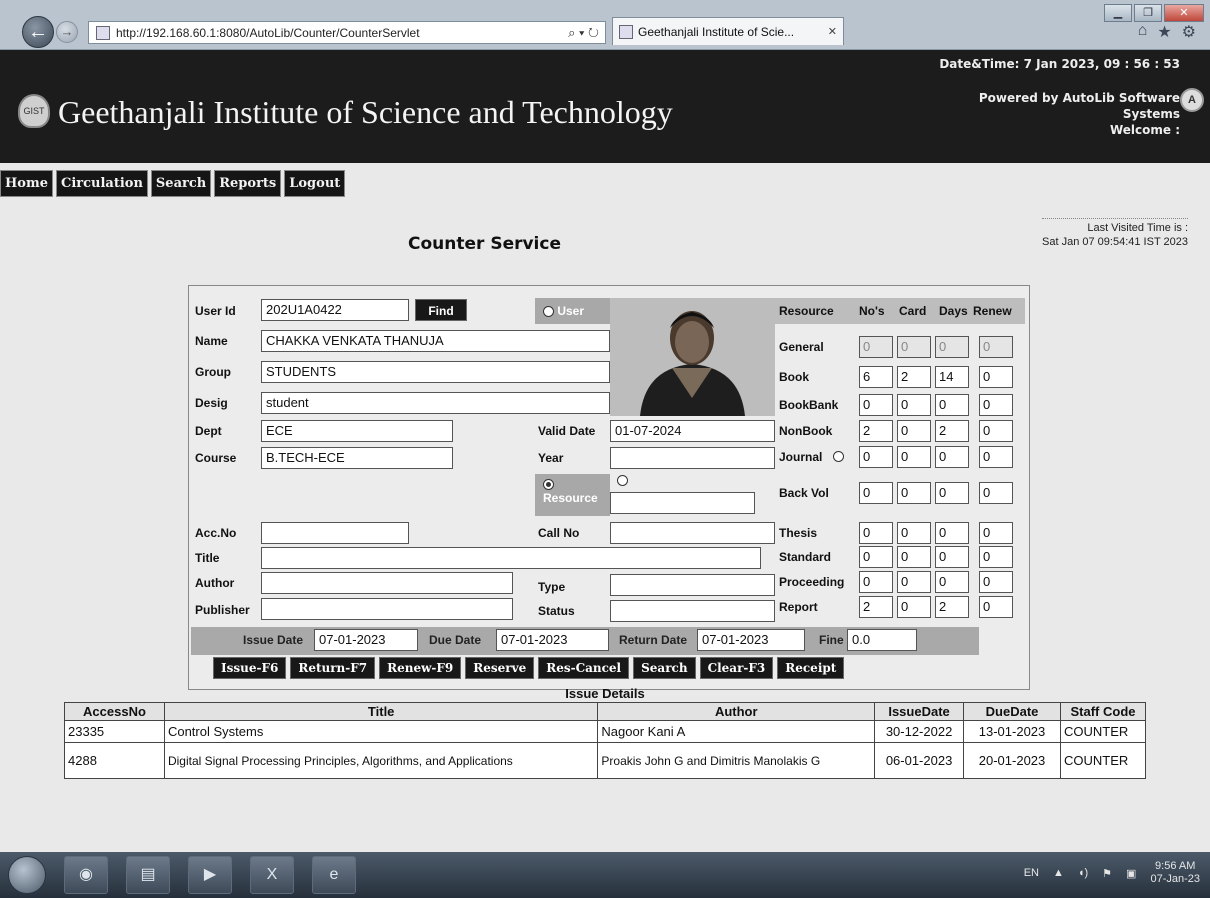 This screenshot has width=1210, height=898. I want to click on resource-value-box: 6, so click(876, 377).